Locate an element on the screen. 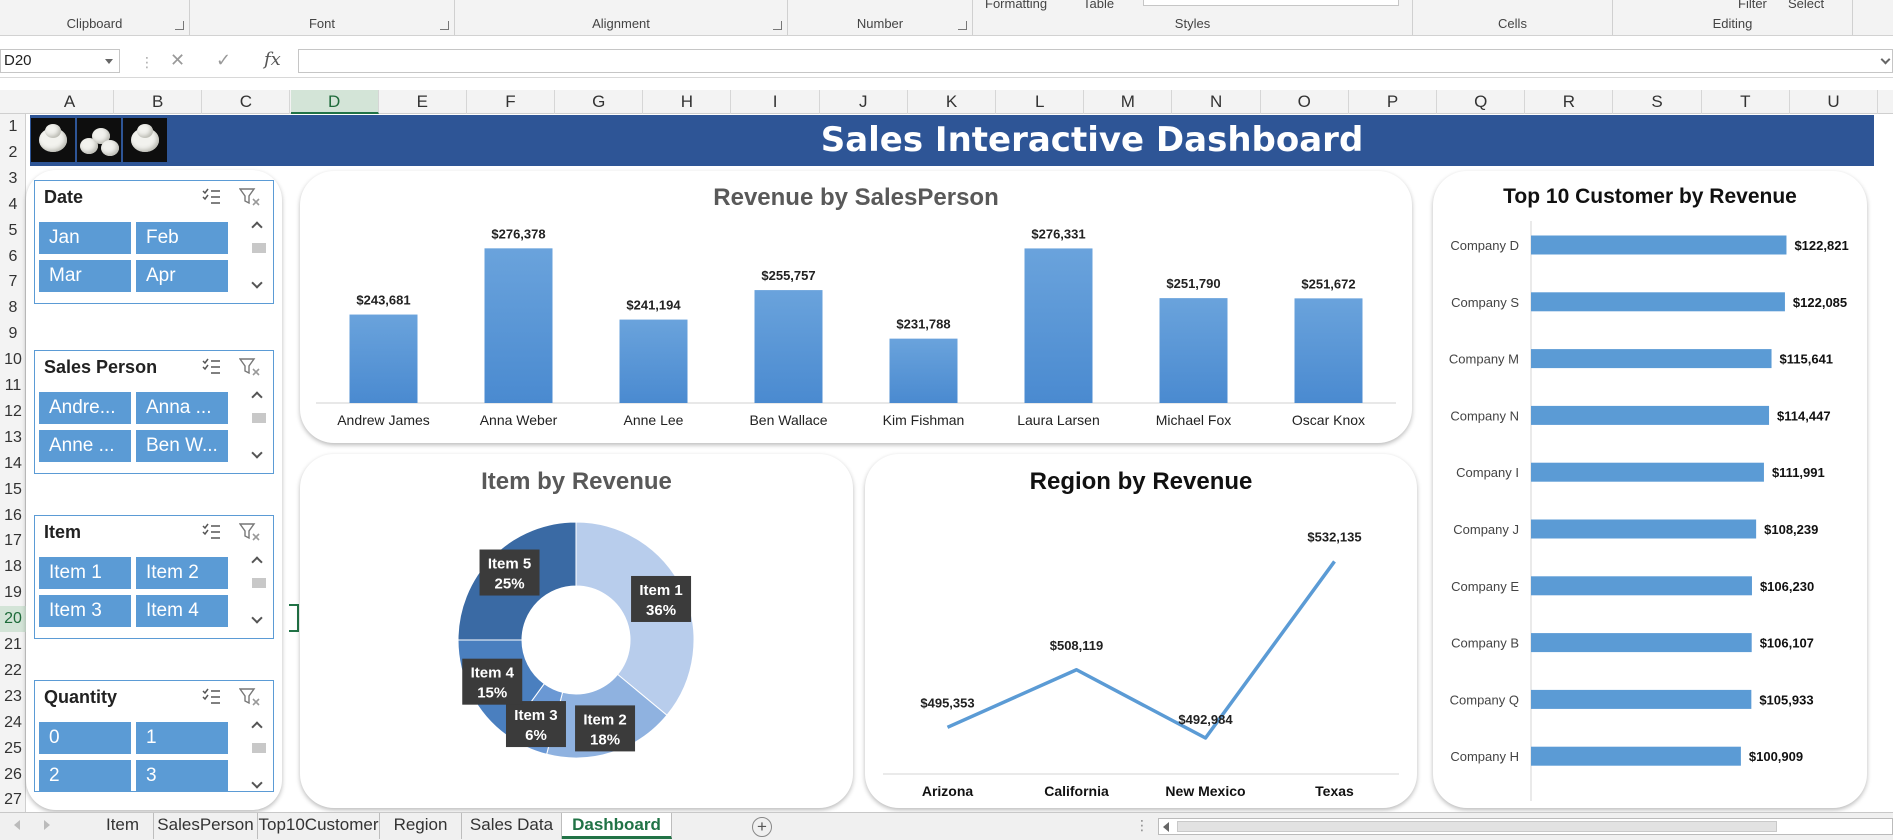 The image size is (1893, 840). row-header-18: 18 is located at coordinates (13, 567).